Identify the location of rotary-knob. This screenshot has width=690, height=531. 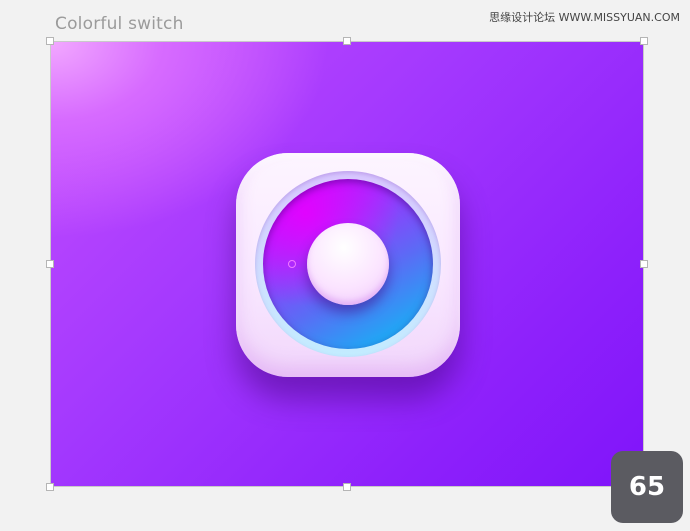
(348, 264).